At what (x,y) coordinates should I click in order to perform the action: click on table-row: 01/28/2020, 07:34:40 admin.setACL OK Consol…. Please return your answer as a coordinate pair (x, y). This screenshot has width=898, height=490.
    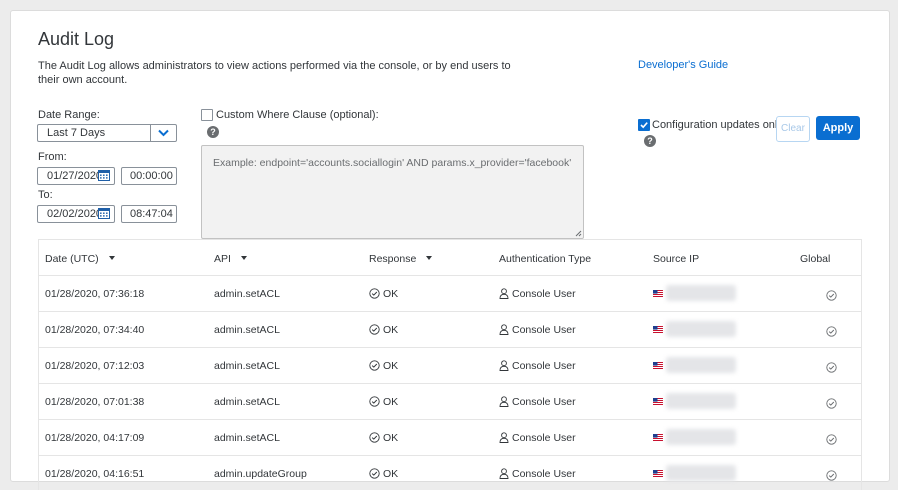
    Looking at the image, I should click on (450, 330).